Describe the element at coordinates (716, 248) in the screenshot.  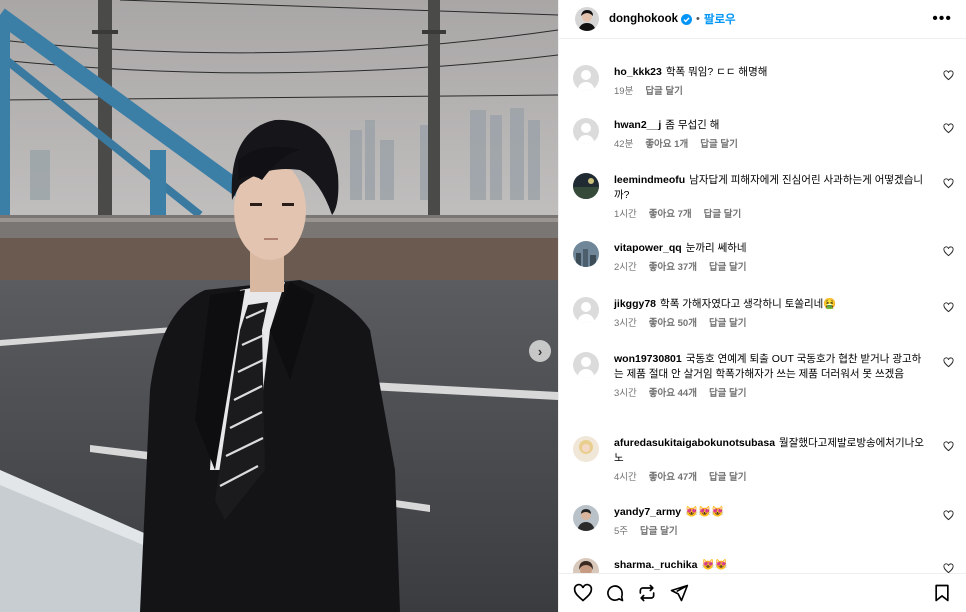
I see `comment-text: 눈까리 쎄하네` at that location.